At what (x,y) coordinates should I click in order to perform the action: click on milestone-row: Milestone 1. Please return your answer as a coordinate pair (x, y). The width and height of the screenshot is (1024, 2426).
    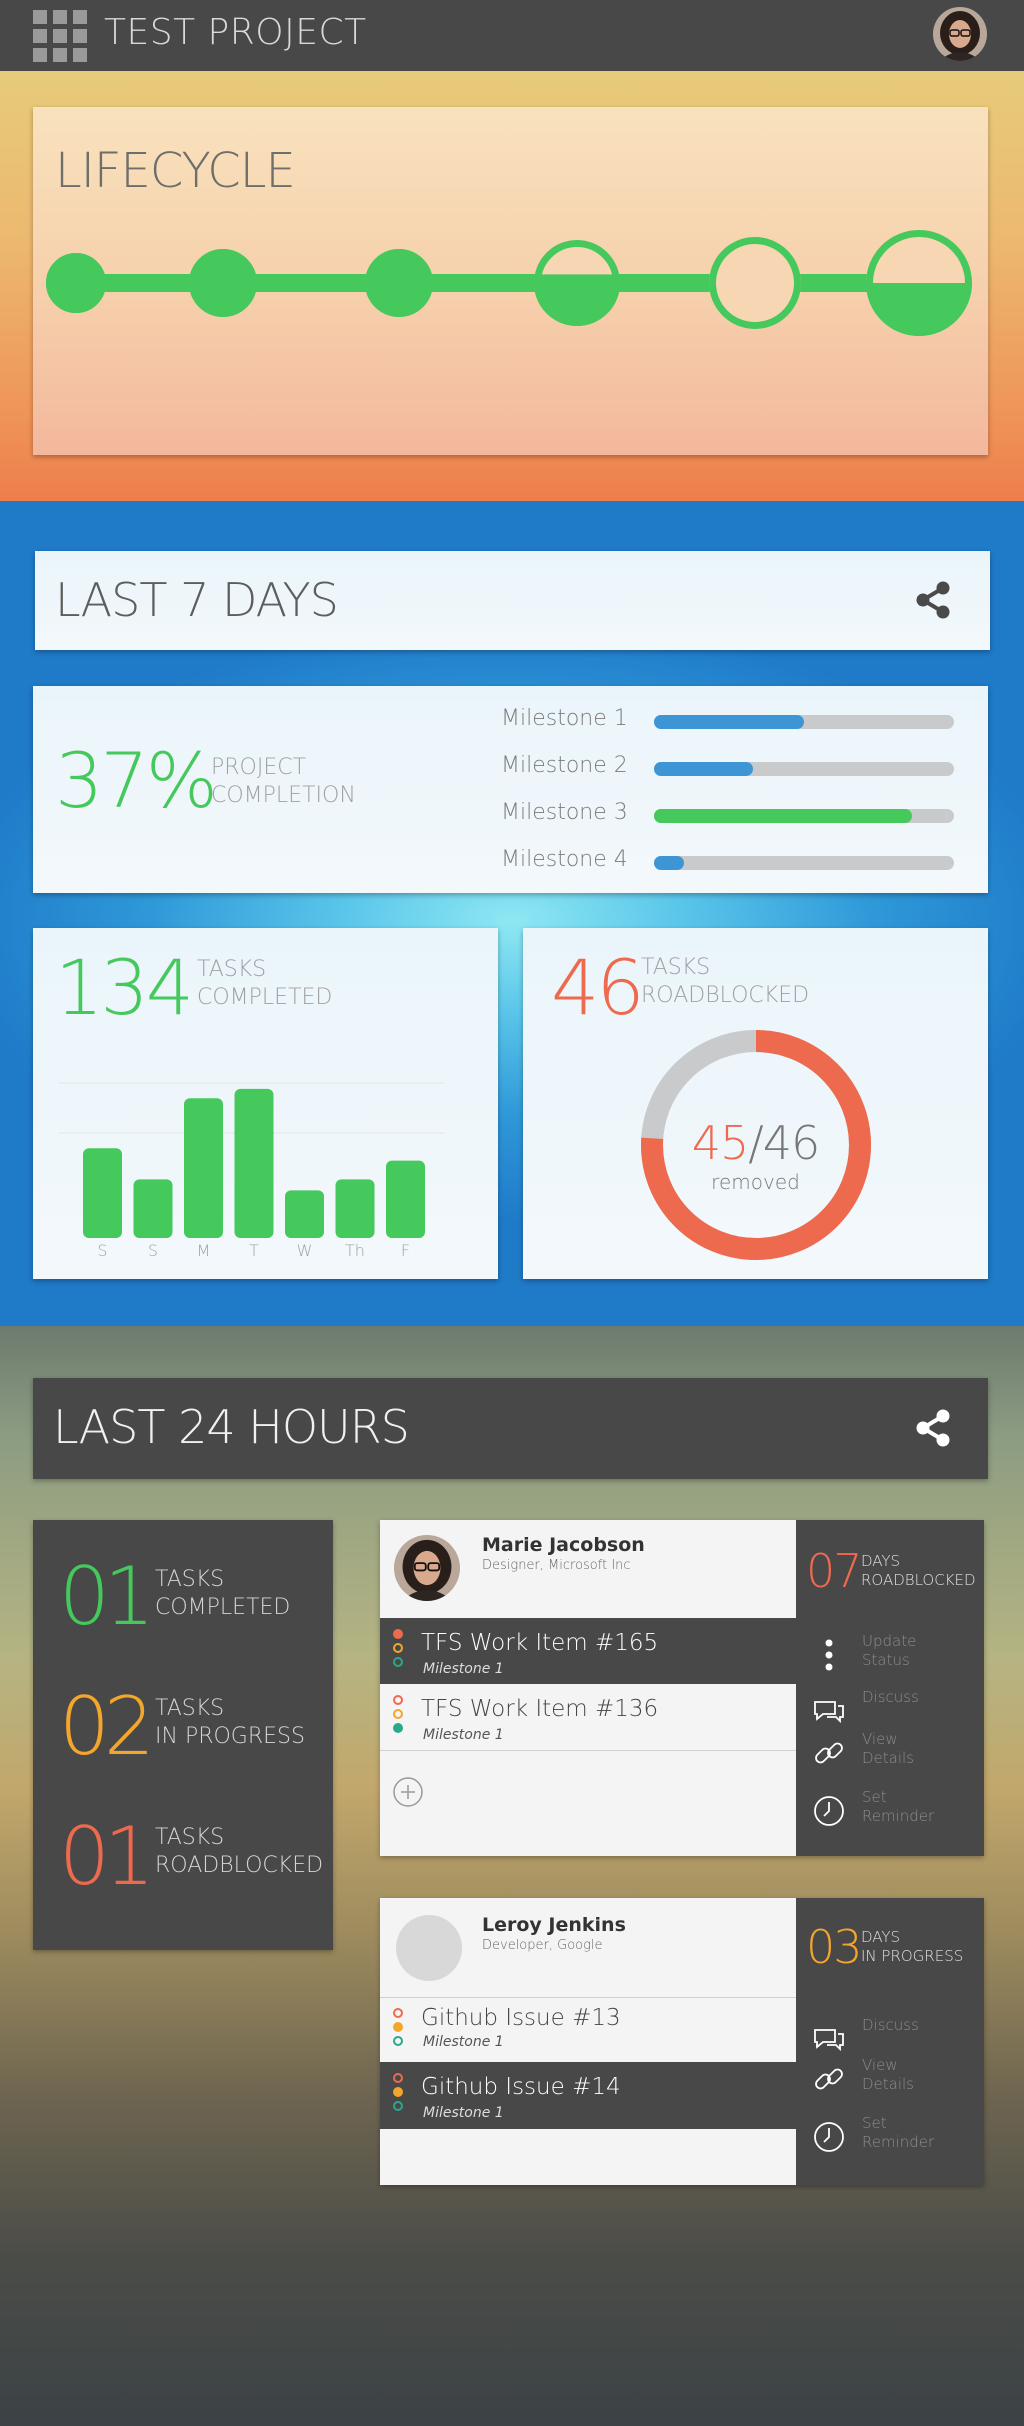
    Looking at the image, I should click on (510, 721).